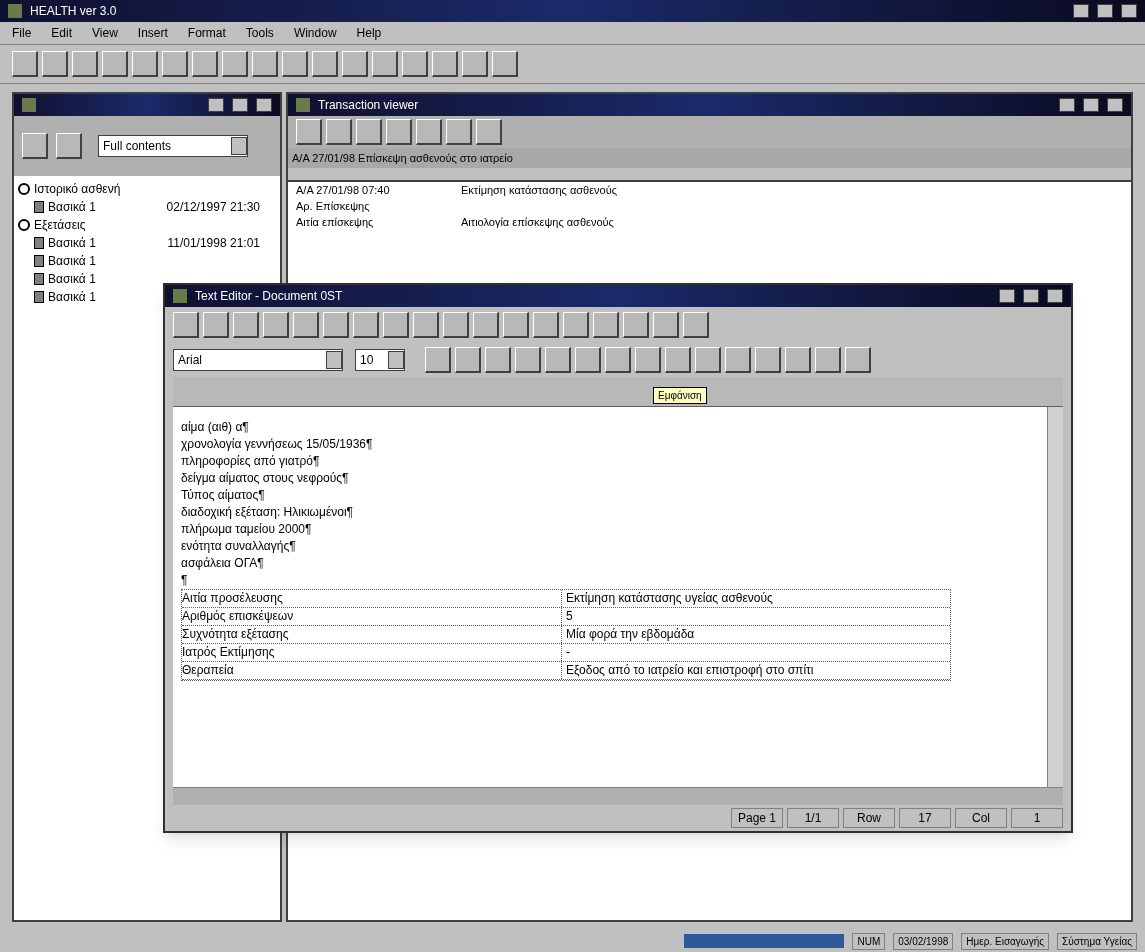 This screenshot has width=1145, height=952. I want to click on window-title: Text Editor - Document 0ST, so click(269, 296).